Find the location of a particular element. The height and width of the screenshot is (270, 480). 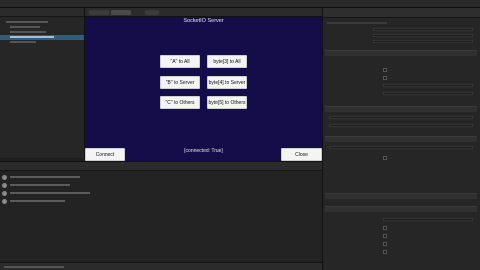

tab-game is located at coordinates (121, 12).